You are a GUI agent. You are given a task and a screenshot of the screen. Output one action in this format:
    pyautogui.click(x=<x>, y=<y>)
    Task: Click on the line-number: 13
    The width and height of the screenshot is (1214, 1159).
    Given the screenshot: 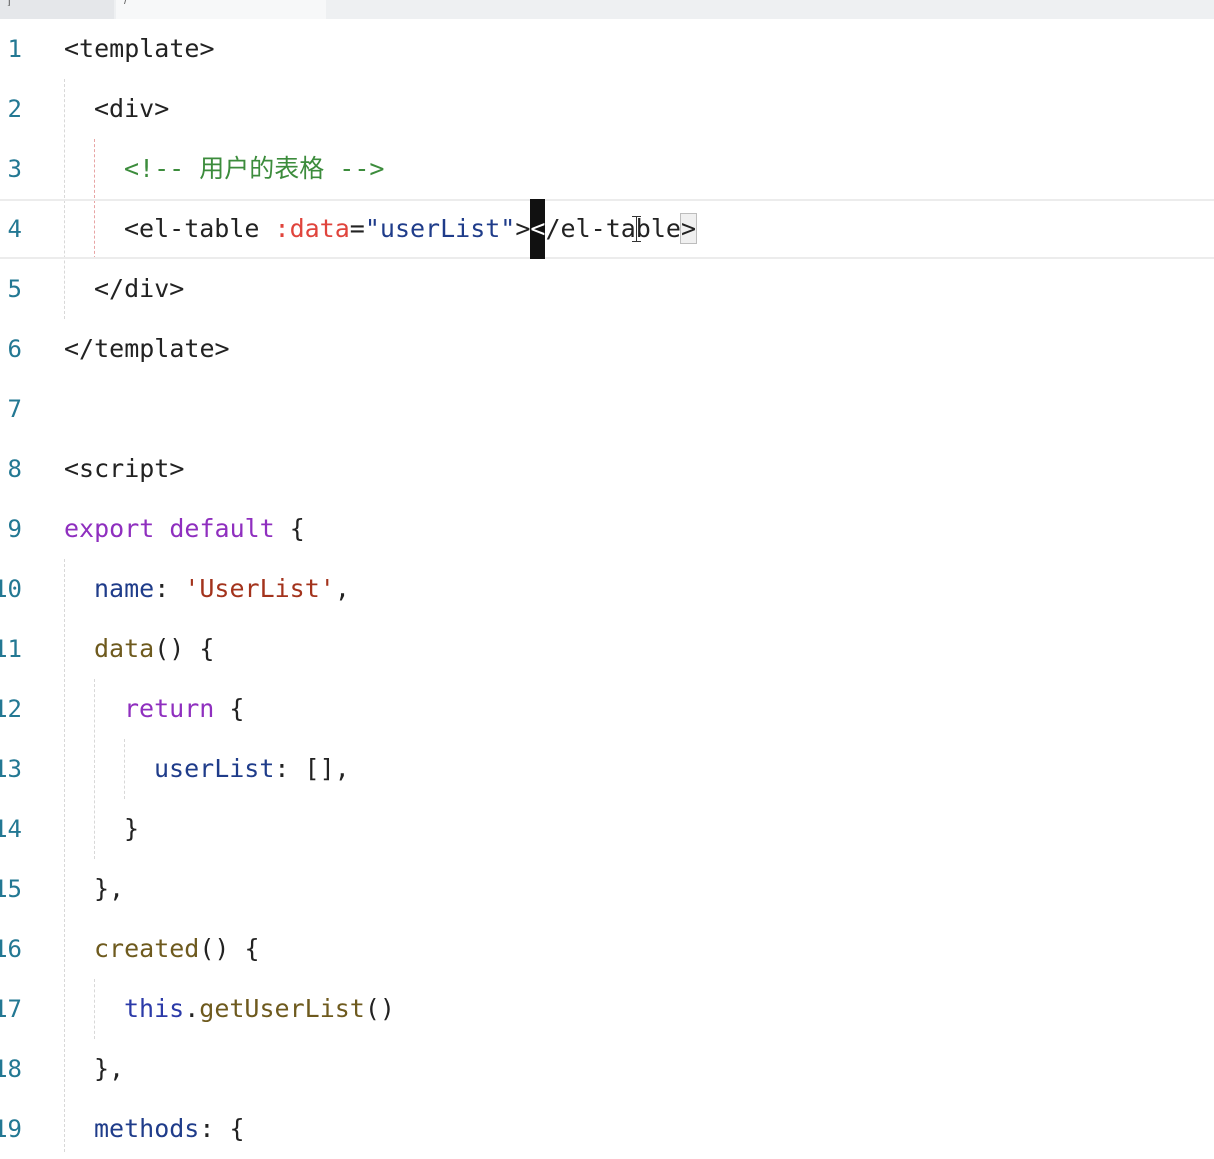 What is the action you would take?
    pyautogui.click(x=11, y=769)
    